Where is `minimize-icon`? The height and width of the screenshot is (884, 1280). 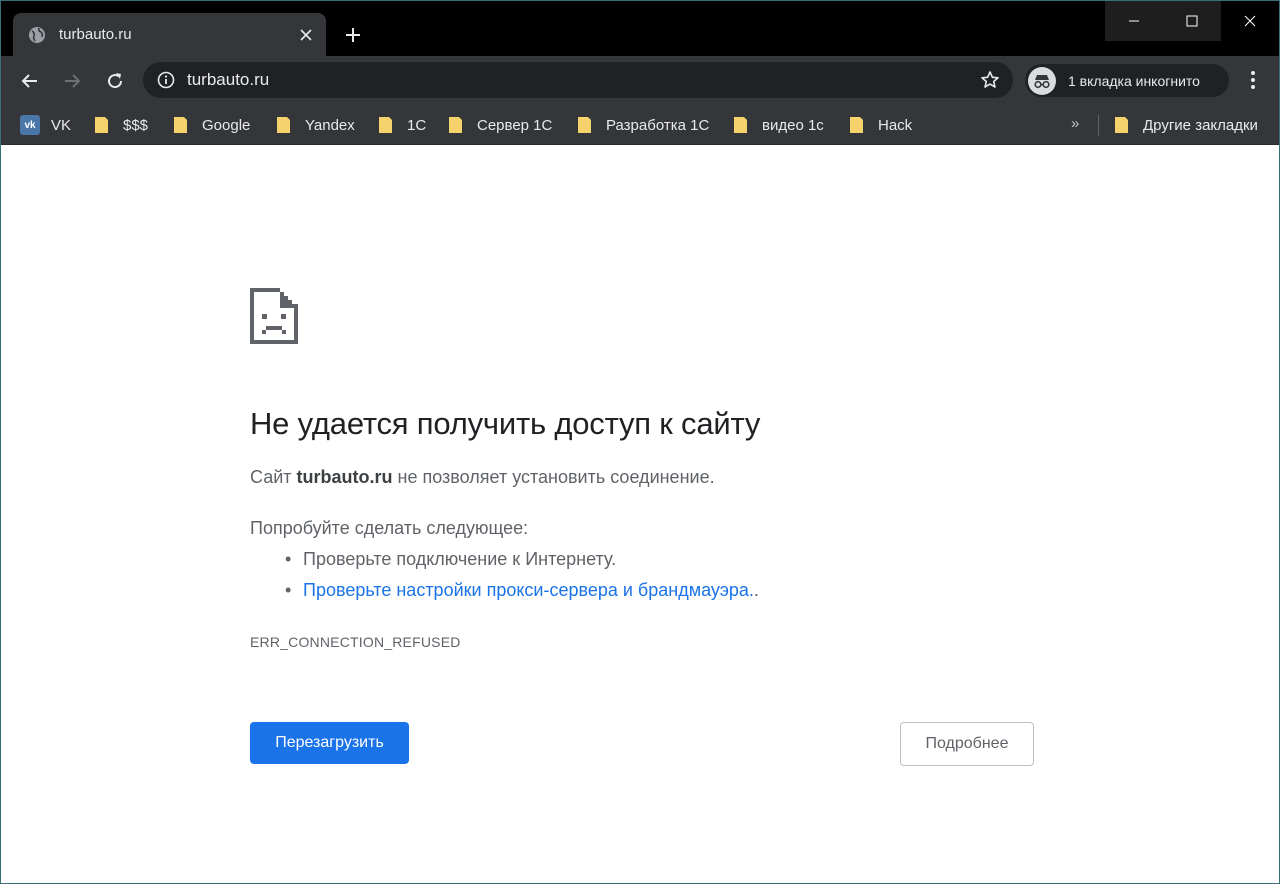 minimize-icon is located at coordinates (1134, 21).